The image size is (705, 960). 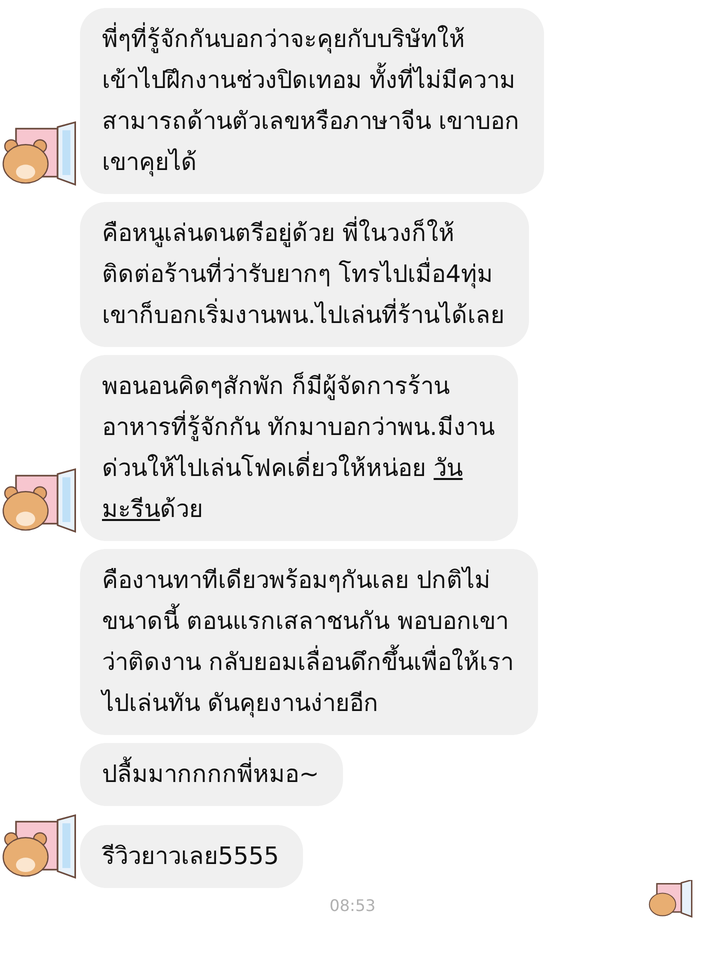 I want to click on message-bubble: พอนอนคิดๆสักพัก ก็มีผู้จัดการร้าน อาหารที่รู้จักกัน ทักมาบอกว่าพน.มีงาน ด่วนให้ไปเล่นโฟคเดี่ยวให้หน่อย วัน มะรีนด้วย, so click(x=299, y=448).